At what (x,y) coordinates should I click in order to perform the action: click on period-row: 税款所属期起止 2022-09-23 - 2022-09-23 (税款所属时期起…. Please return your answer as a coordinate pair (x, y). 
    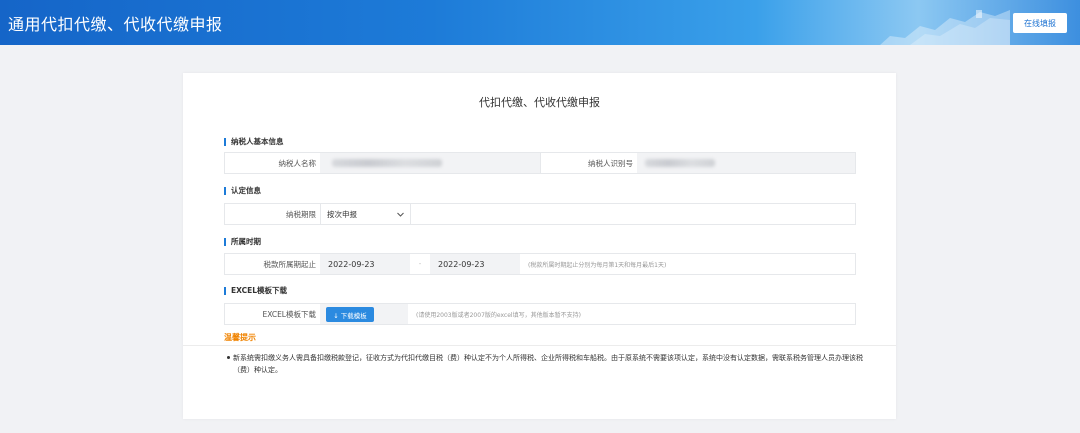
    Looking at the image, I should click on (540, 264).